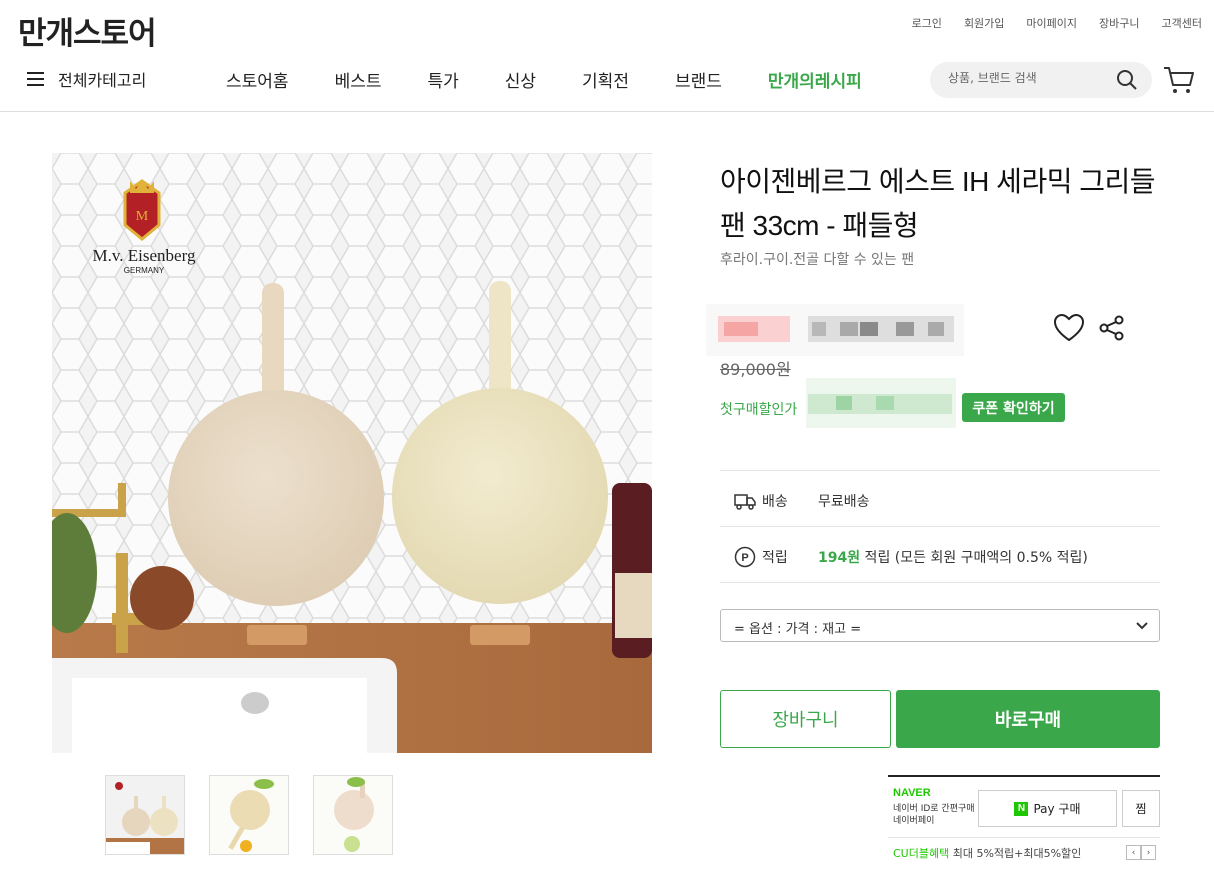 This screenshot has height=887, width=1214. What do you see at coordinates (940, 625) in the screenshot?
I see `option-select: = 옵션 : 가격 : 재고 =` at bounding box center [940, 625].